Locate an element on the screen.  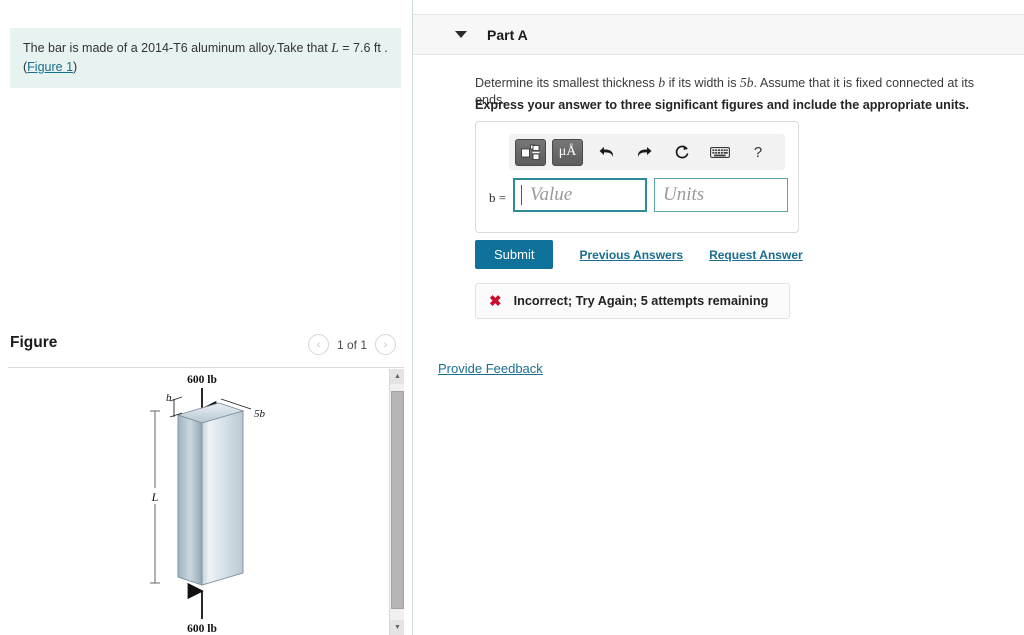
units-micro-angstrom-icon: μÅ is located at coordinates (567, 152).